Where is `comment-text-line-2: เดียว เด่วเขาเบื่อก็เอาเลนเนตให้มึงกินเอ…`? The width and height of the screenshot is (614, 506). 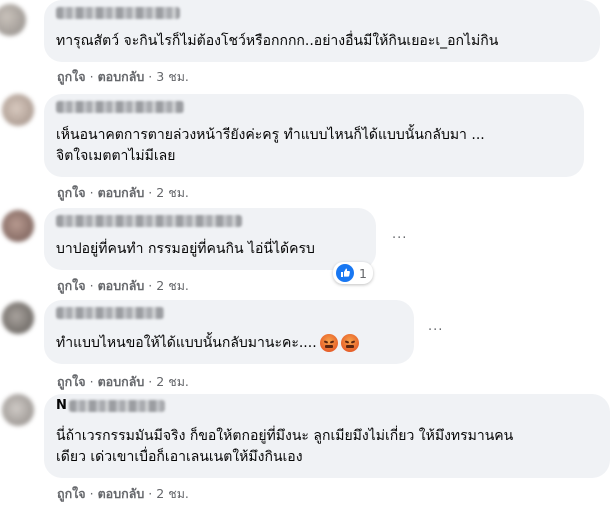
comment-text-line-2: เดียว เด่วเขาเบื่อก็เอาเลนเนตให้มึงกินเอ… is located at coordinates (179, 457).